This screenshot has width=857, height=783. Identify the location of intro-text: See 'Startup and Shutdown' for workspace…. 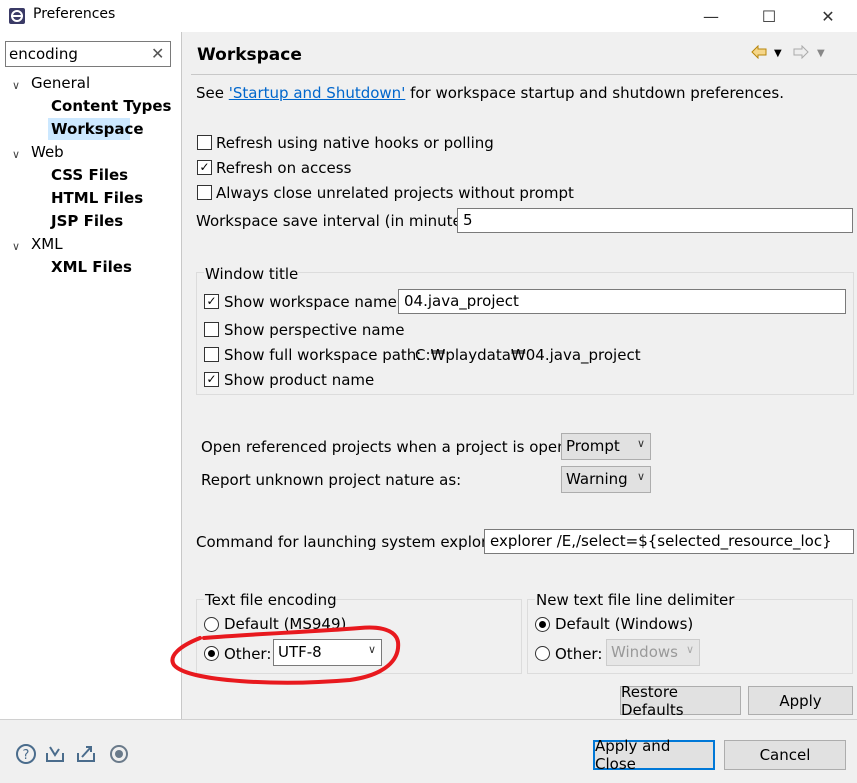
(490, 93).